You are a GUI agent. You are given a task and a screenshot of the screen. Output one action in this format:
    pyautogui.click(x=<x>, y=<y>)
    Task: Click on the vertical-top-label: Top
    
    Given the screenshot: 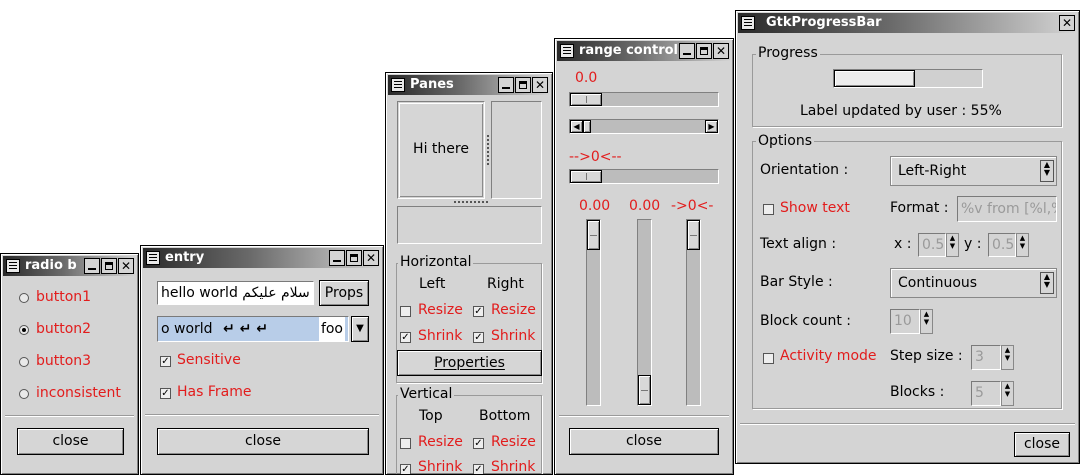 What is the action you would take?
    pyautogui.click(x=431, y=416)
    